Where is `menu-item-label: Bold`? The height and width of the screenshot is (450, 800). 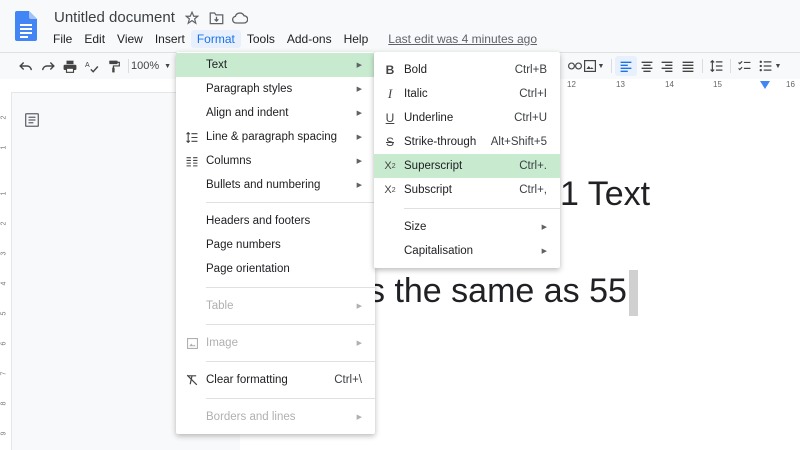
menu-item-label: Bold is located at coordinates (416, 70).